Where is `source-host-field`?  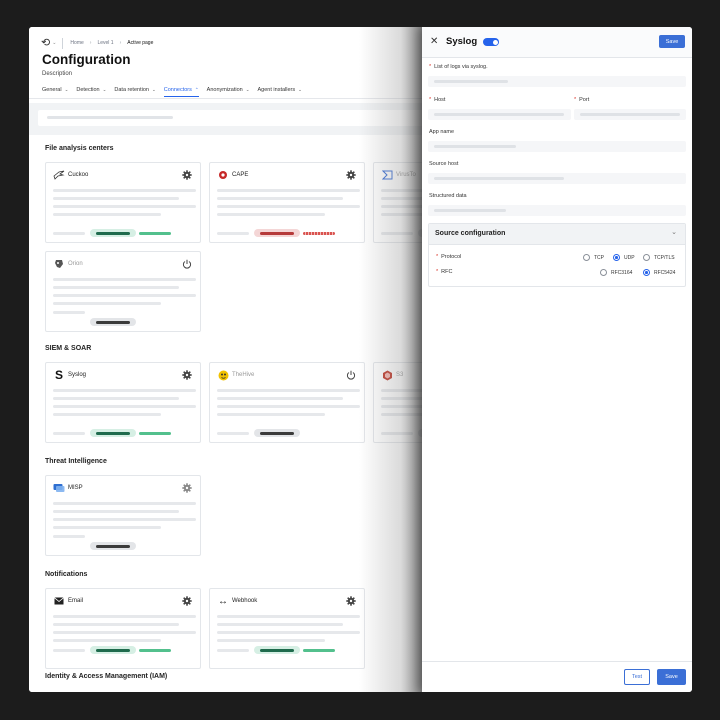 source-host-field is located at coordinates (557, 178).